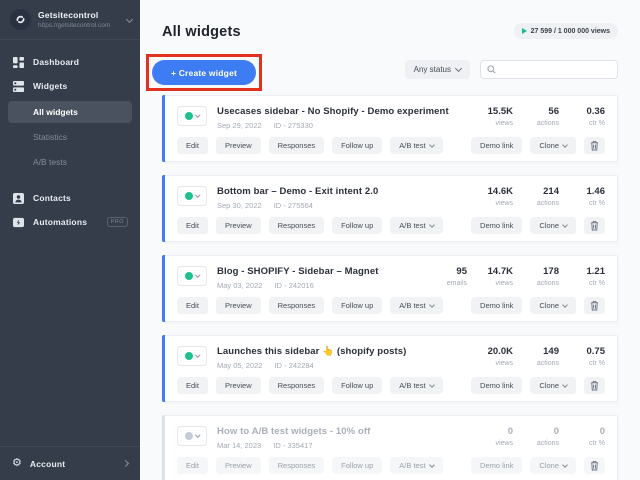  Describe the element at coordinates (70, 62) in the screenshot. I see `sidebar-item-dashboard: Dashboard` at that location.